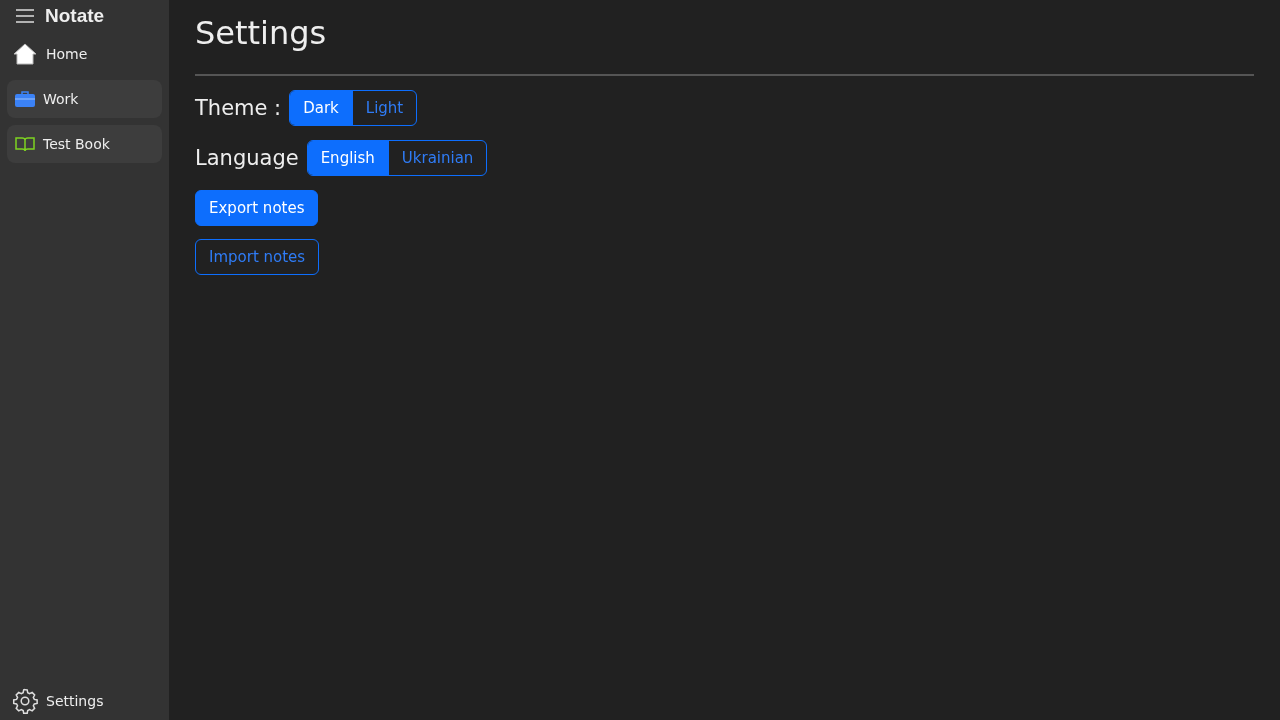 The image size is (1280, 720). I want to click on option-button: English, so click(347, 158).